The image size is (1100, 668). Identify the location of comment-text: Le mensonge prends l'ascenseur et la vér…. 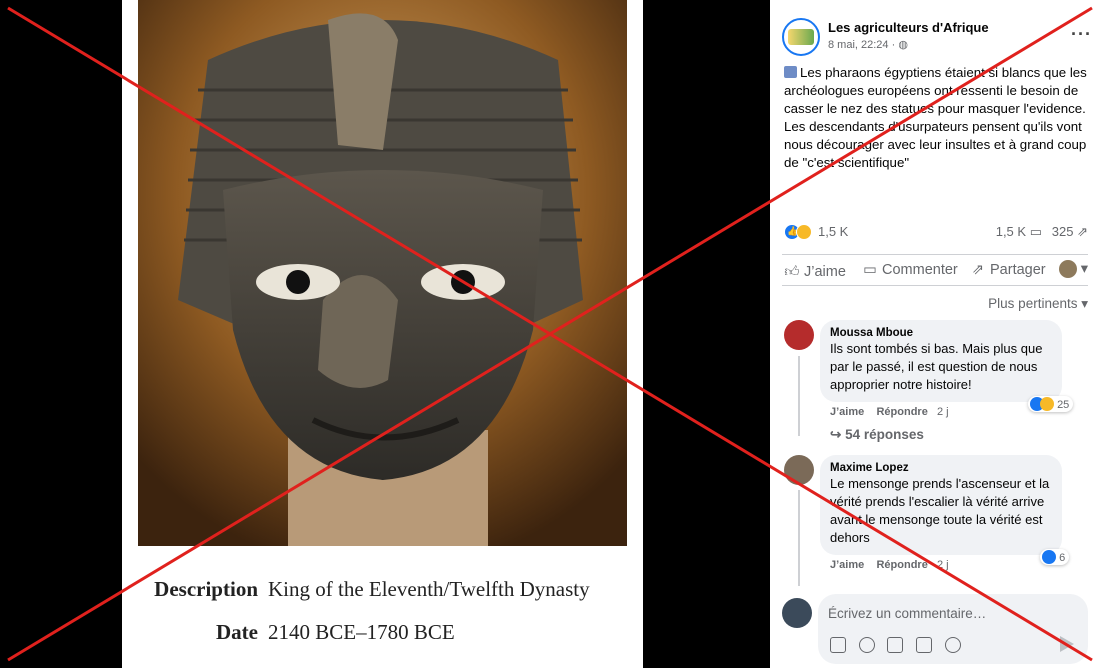
(940, 510).